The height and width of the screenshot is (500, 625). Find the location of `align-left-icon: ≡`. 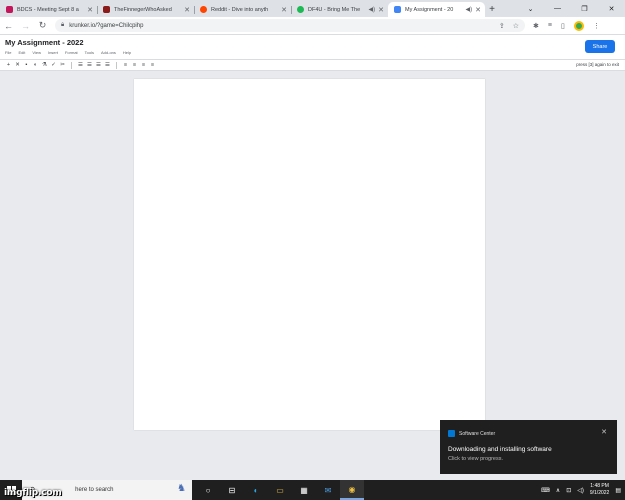

align-left-icon: ≡ is located at coordinates (125, 65).